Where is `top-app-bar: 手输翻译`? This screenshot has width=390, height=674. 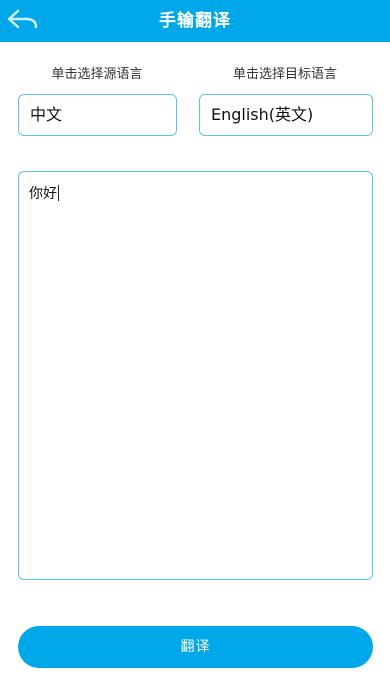
top-app-bar: 手输翻译 is located at coordinates (195, 21).